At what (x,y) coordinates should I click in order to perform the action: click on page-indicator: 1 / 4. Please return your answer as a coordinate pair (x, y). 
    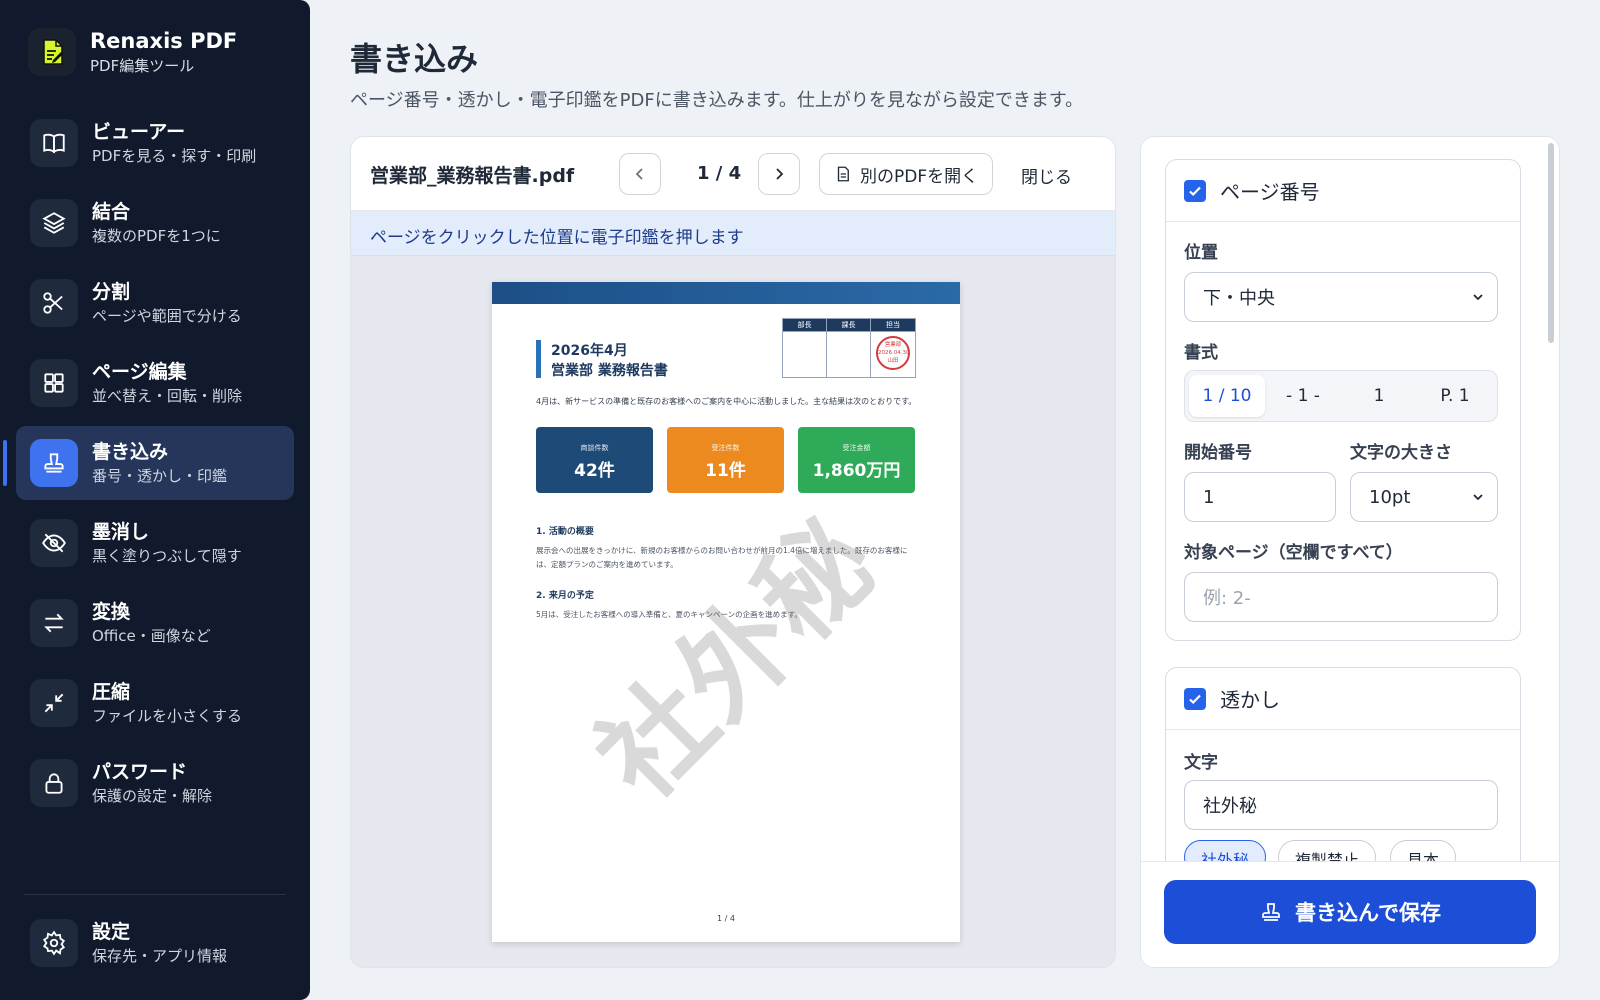
    Looking at the image, I should click on (719, 173).